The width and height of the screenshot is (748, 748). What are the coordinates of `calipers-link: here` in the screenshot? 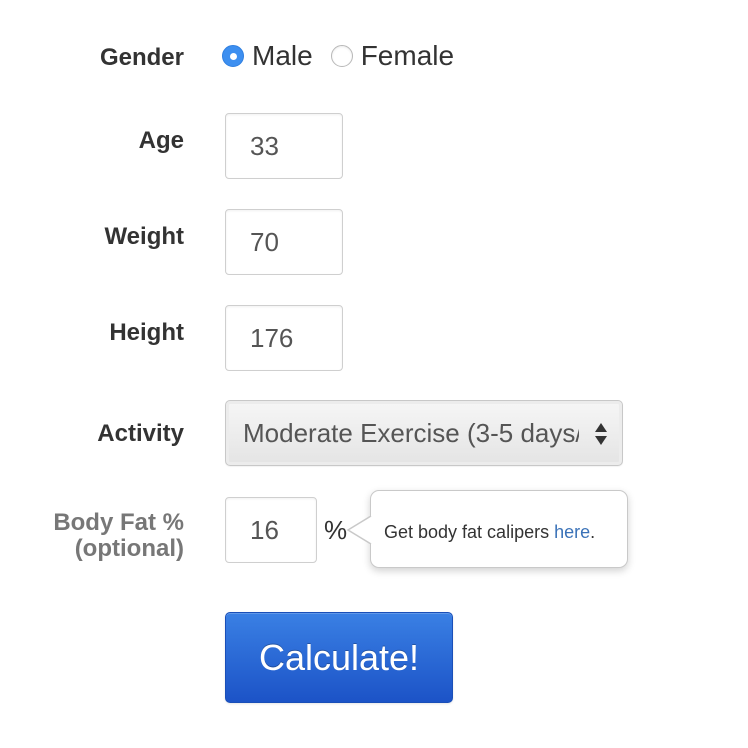 It's located at (572, 532).